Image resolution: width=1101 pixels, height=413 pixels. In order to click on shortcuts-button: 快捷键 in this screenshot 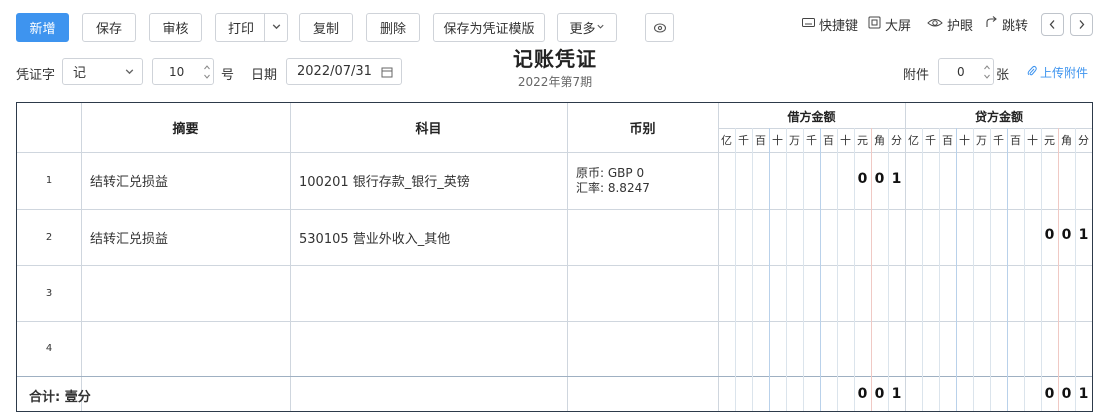, I will do `click(830, 24)`.